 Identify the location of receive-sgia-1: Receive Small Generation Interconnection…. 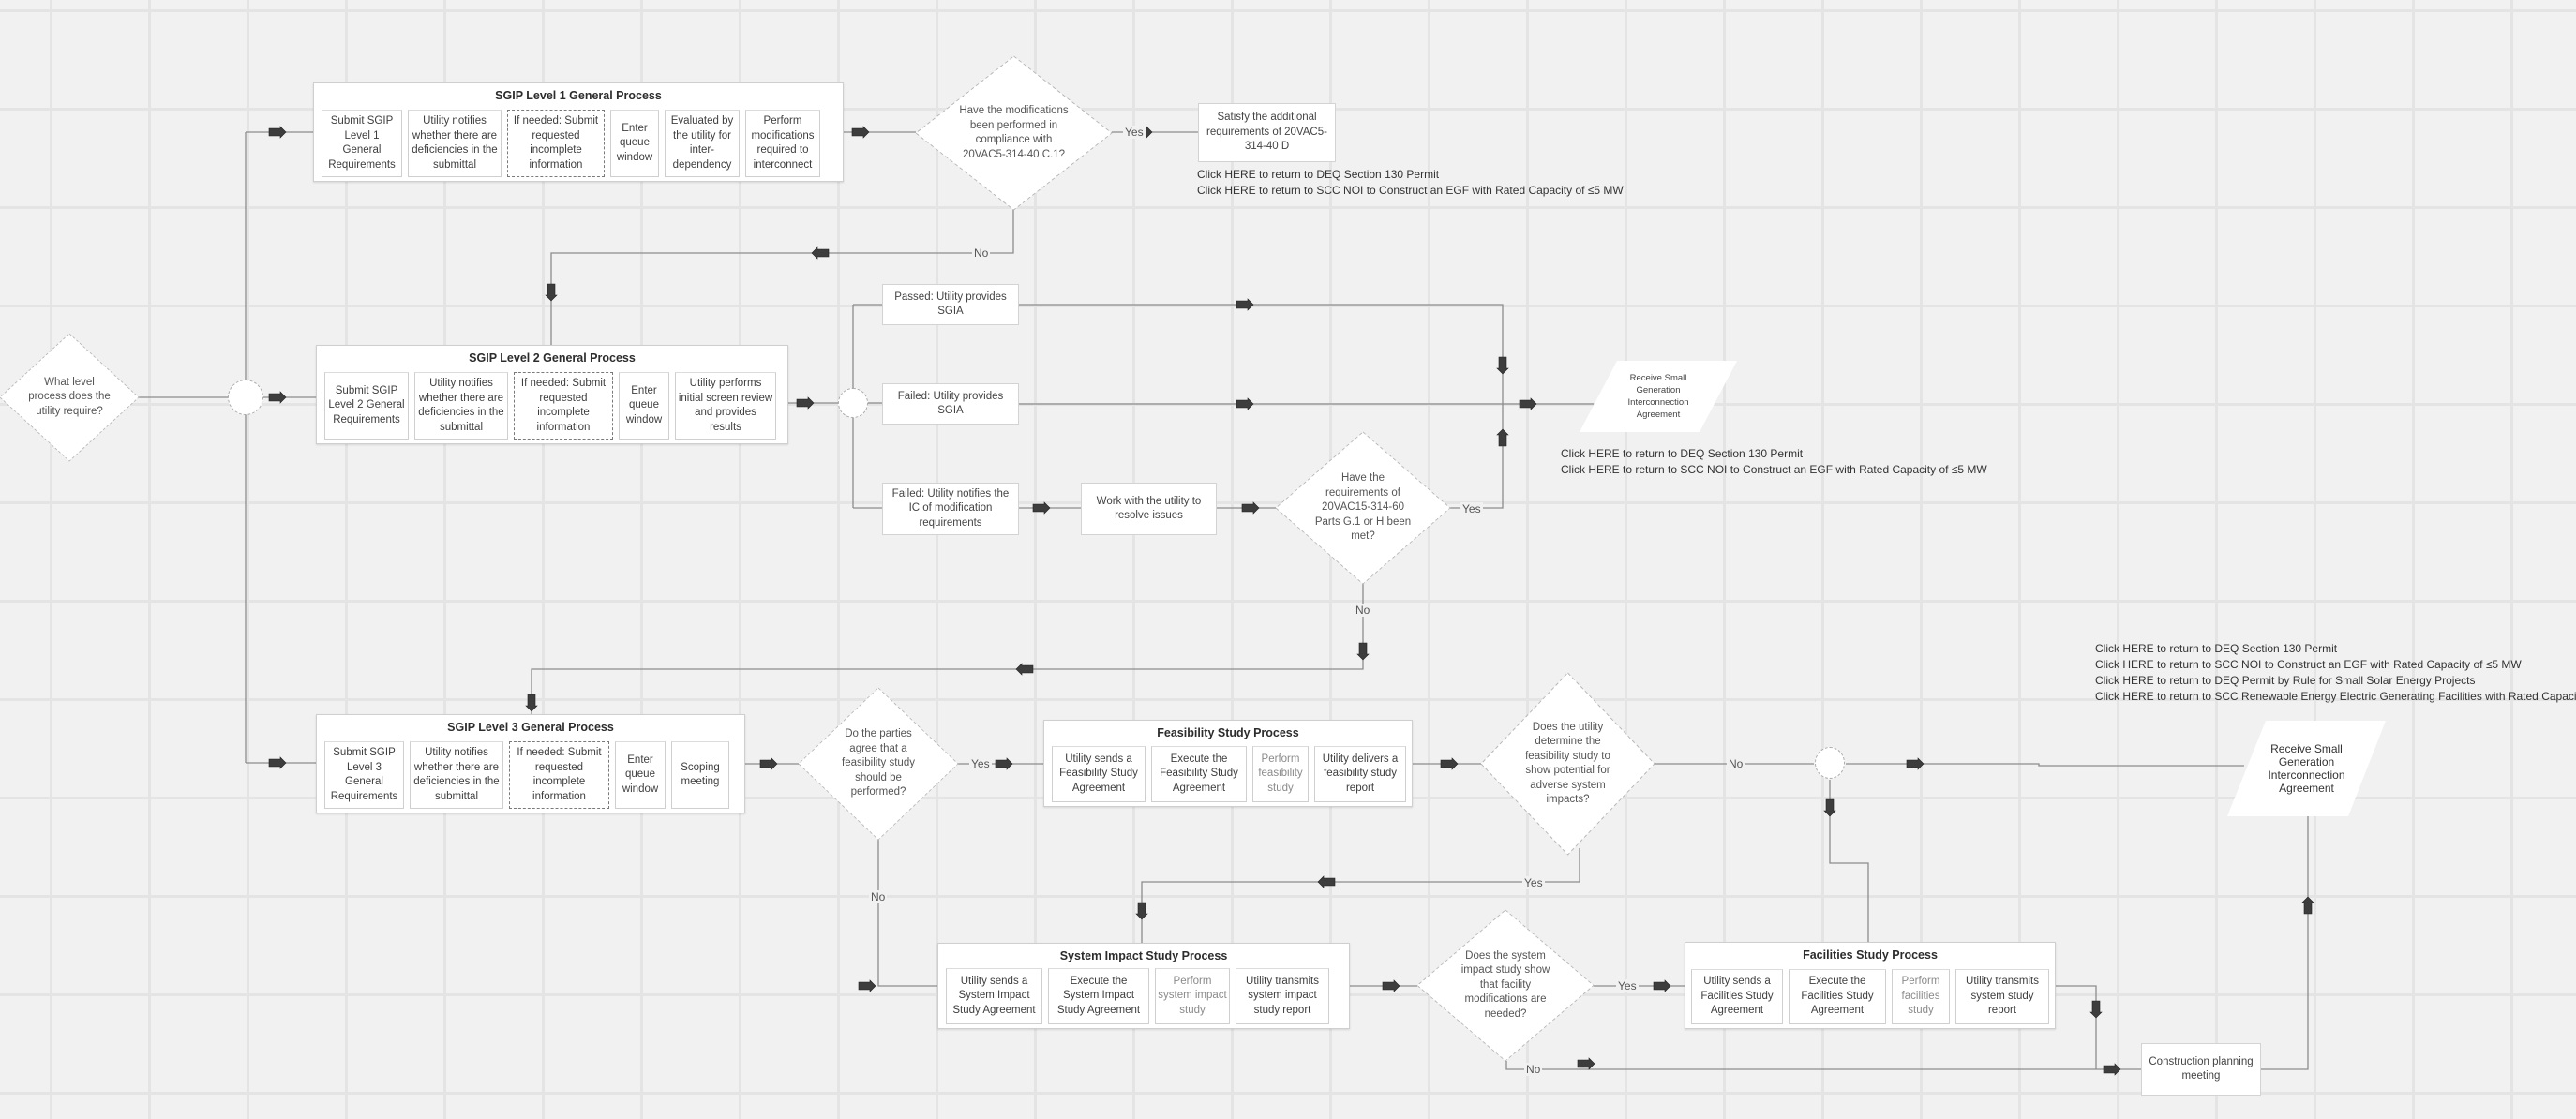
(1658, 396).